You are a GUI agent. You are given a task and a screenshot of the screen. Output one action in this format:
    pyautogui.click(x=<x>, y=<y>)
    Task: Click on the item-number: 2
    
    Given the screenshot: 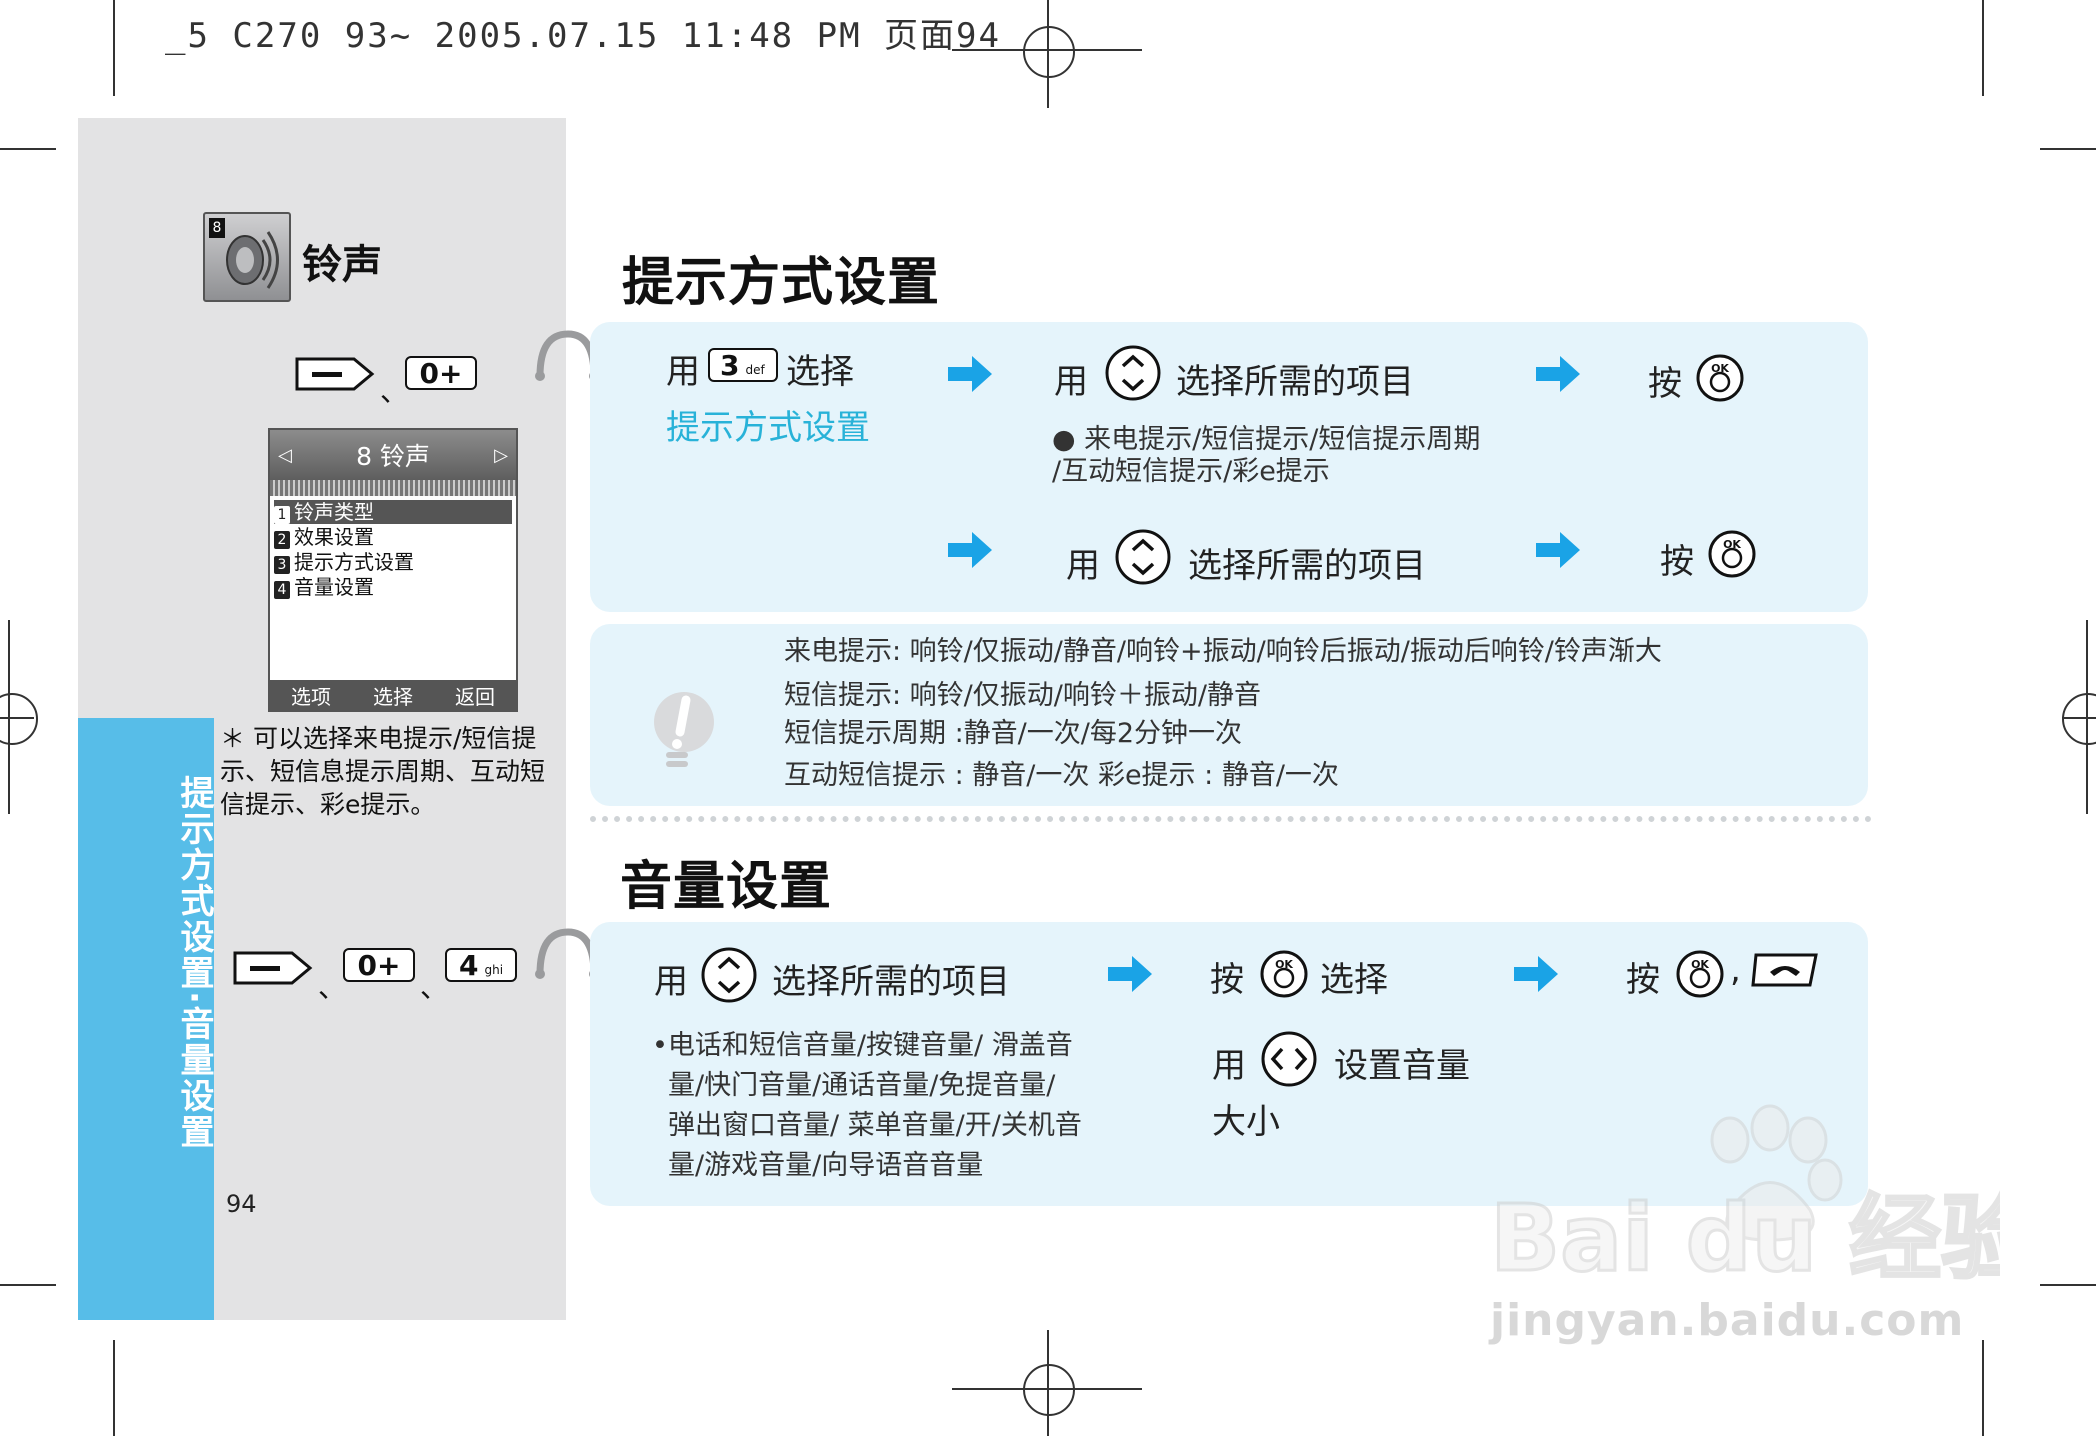 What is the action you would take?
    pyautogui.click(x=282, y=540)
    